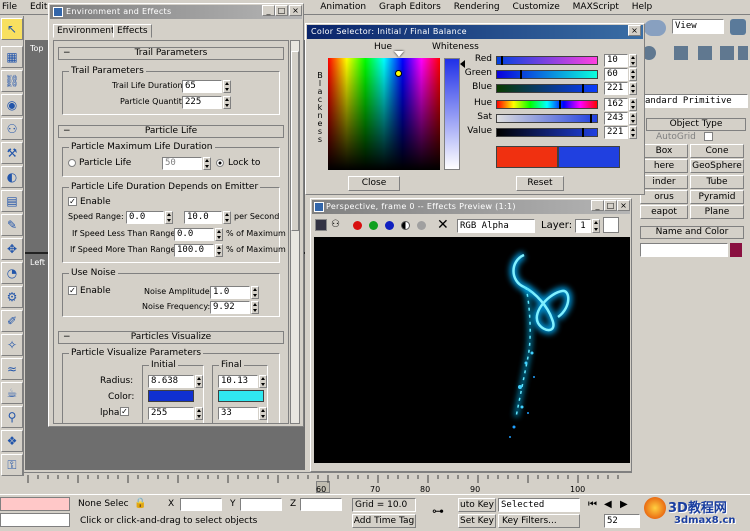  Describe the element at coordinates (389, 225) in the screenshot. I see `blue-channel-icon` at that location.